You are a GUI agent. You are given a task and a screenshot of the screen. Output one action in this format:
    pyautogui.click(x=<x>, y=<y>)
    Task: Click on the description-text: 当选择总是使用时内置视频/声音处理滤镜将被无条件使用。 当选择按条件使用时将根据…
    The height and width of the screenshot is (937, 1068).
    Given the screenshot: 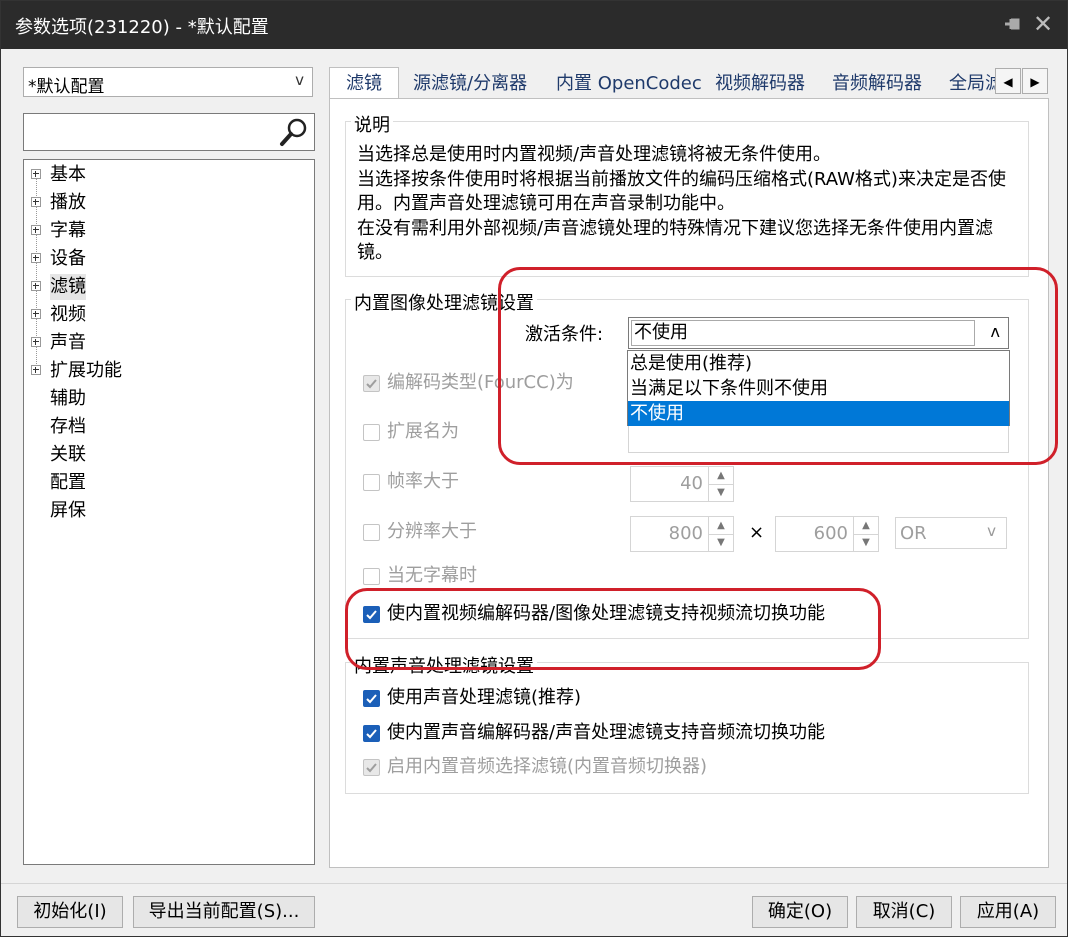 What is the action you would take?
    pyautogui.click(x=681, y=203)
    